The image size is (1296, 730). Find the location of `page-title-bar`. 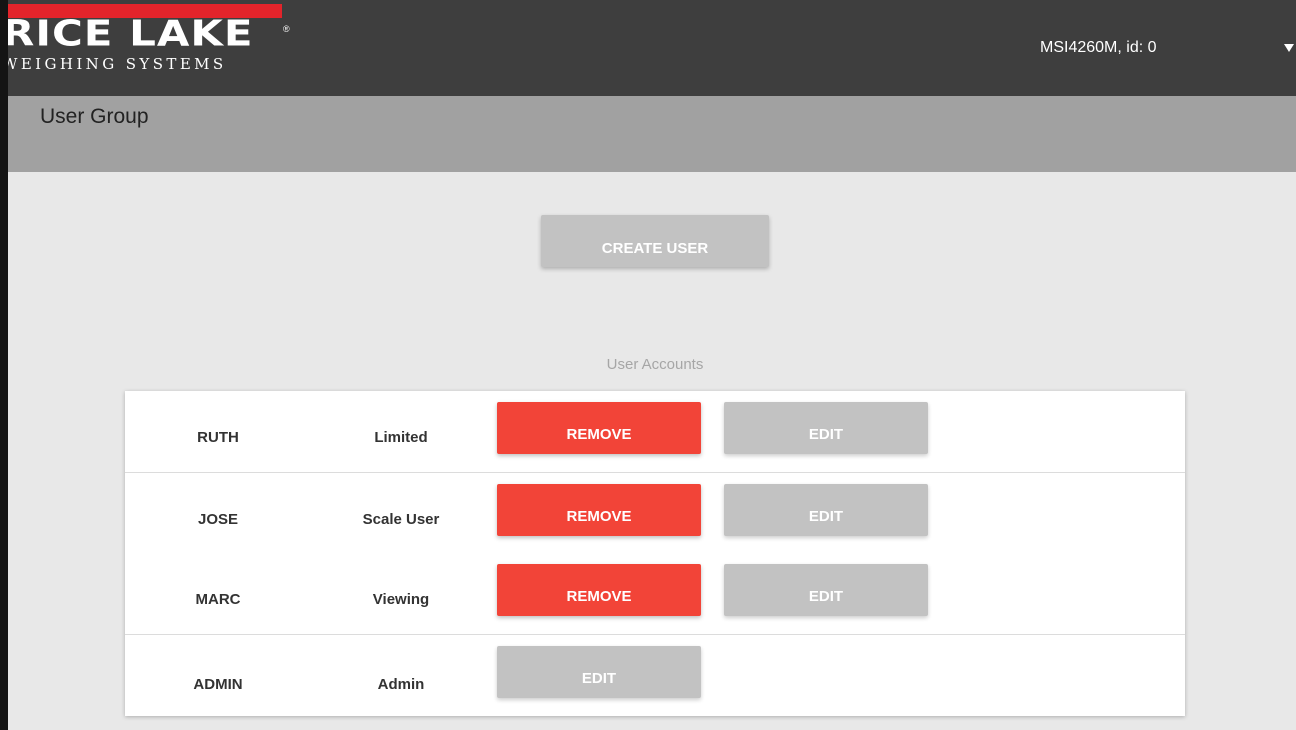

page-title-bar is located at coordinates (652, 134).